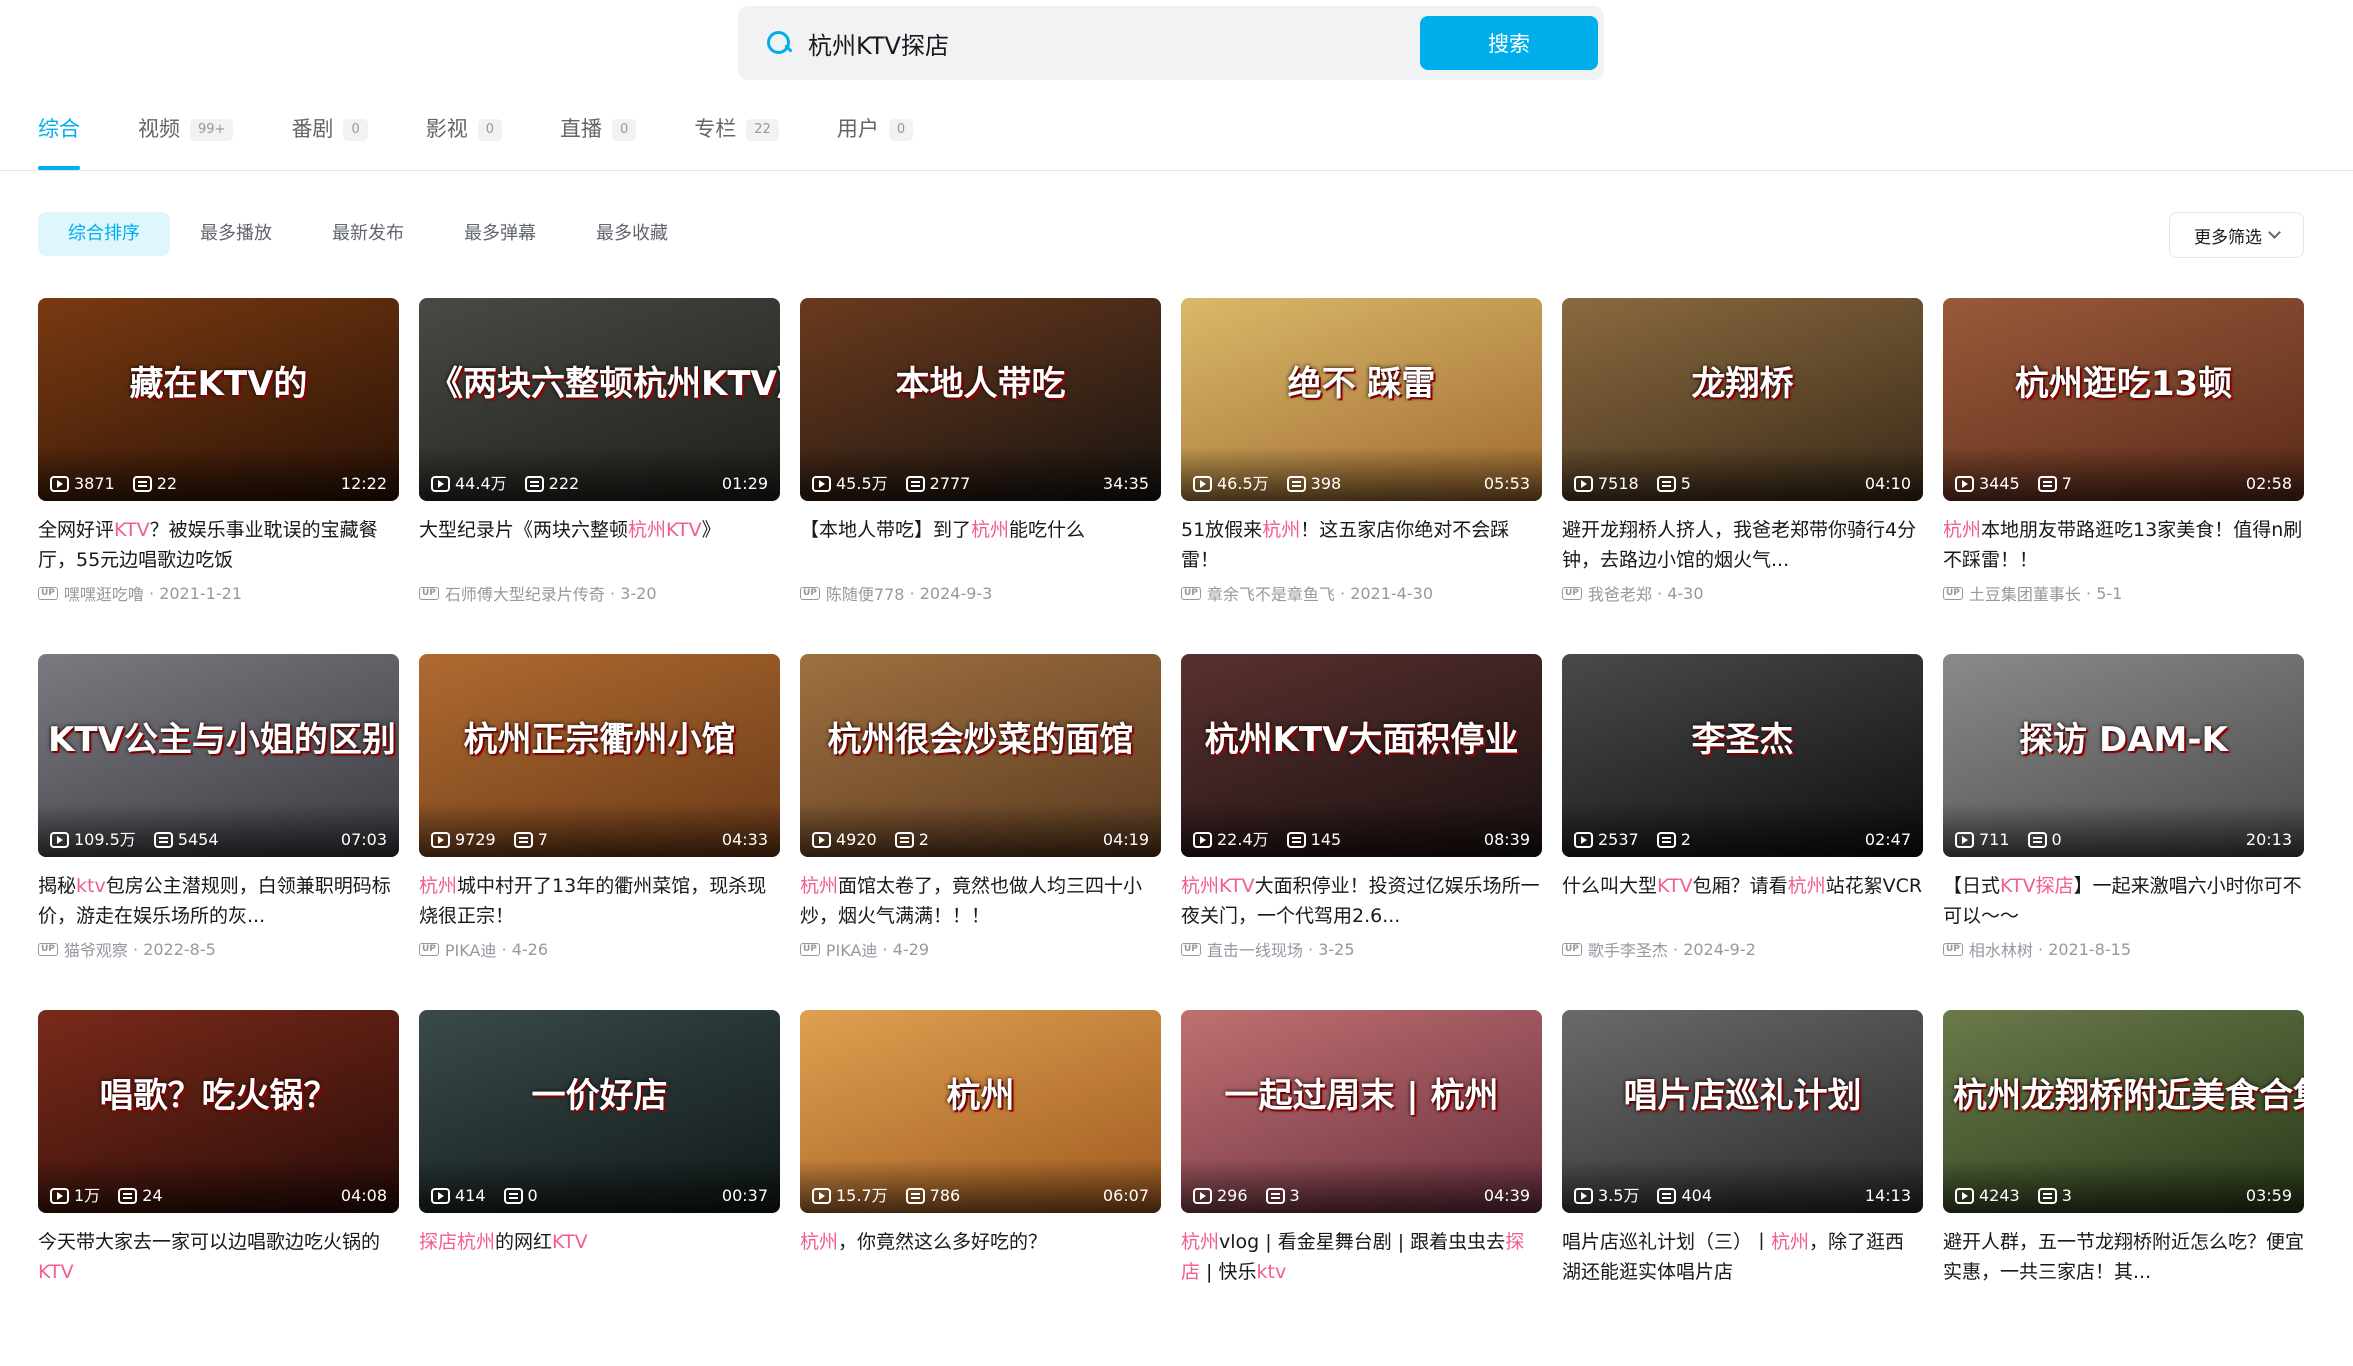 The height and width of the screenshot is (1366, 2353). I want to click on video-thumbnail: 杭州逛吃13顿 3445 7 02:58, so click(2123, 399).